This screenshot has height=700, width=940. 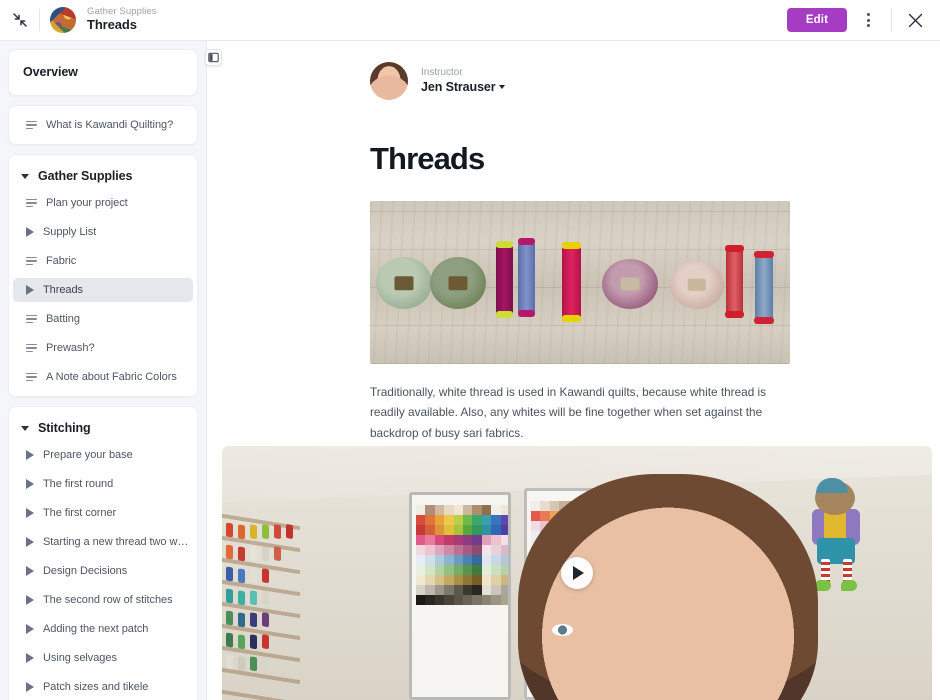 I want to click on sidebar-item-plan-your-project: Plan your project, so click(x=103, y=203).